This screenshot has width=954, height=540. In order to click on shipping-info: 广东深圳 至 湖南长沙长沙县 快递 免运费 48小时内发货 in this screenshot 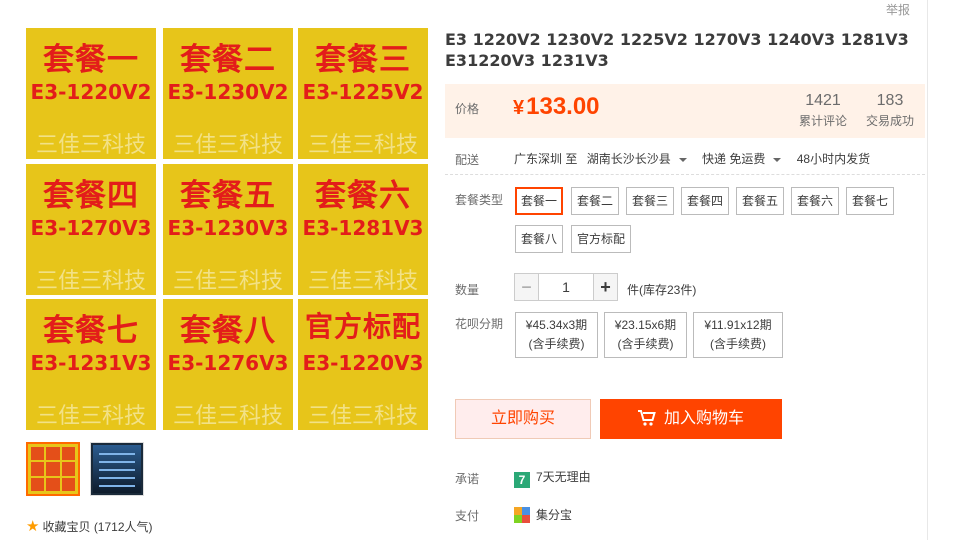, I will do `click(695, 158)`.